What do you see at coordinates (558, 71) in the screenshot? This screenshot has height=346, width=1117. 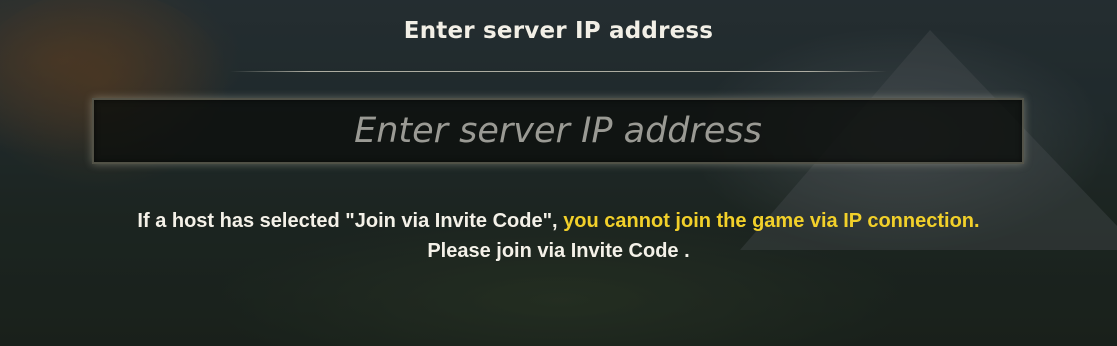 I see `title-divider` at bounding box center [558, 71].